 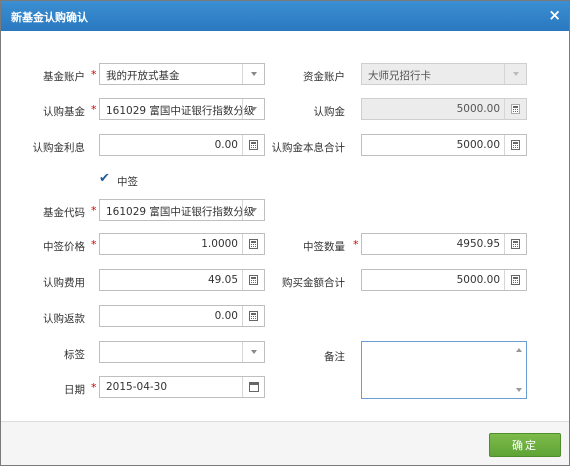 I want to click on tag-select, so click(x=182, y=352).